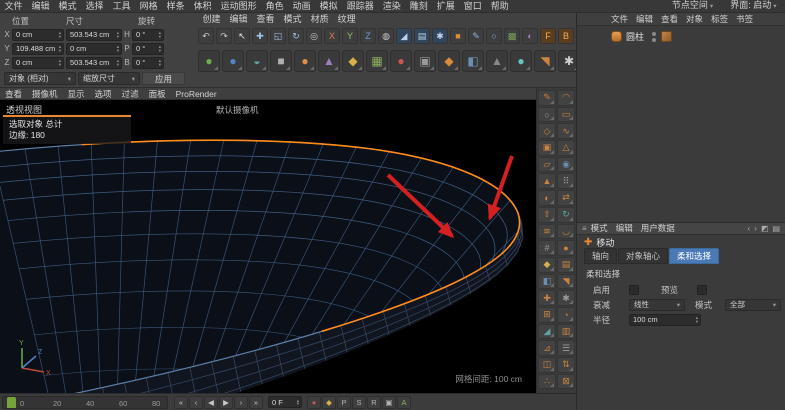 This screenshot has width=785, height=410. Describe the element at coordinates (329, 402) in the screenshot. I see `record-button: ◆` at that location.